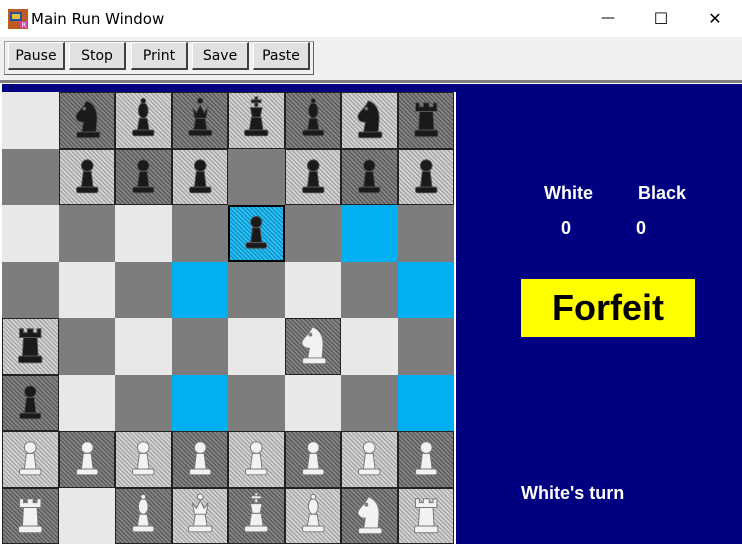 The height and width of the screenshot is (544, 742). I want to click on square-d7, so click(199, 176).